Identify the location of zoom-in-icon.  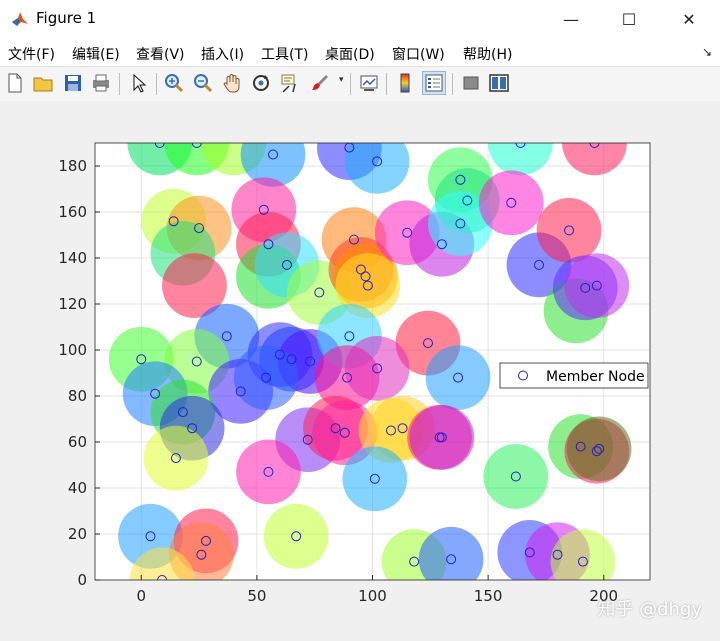
(174, 83).